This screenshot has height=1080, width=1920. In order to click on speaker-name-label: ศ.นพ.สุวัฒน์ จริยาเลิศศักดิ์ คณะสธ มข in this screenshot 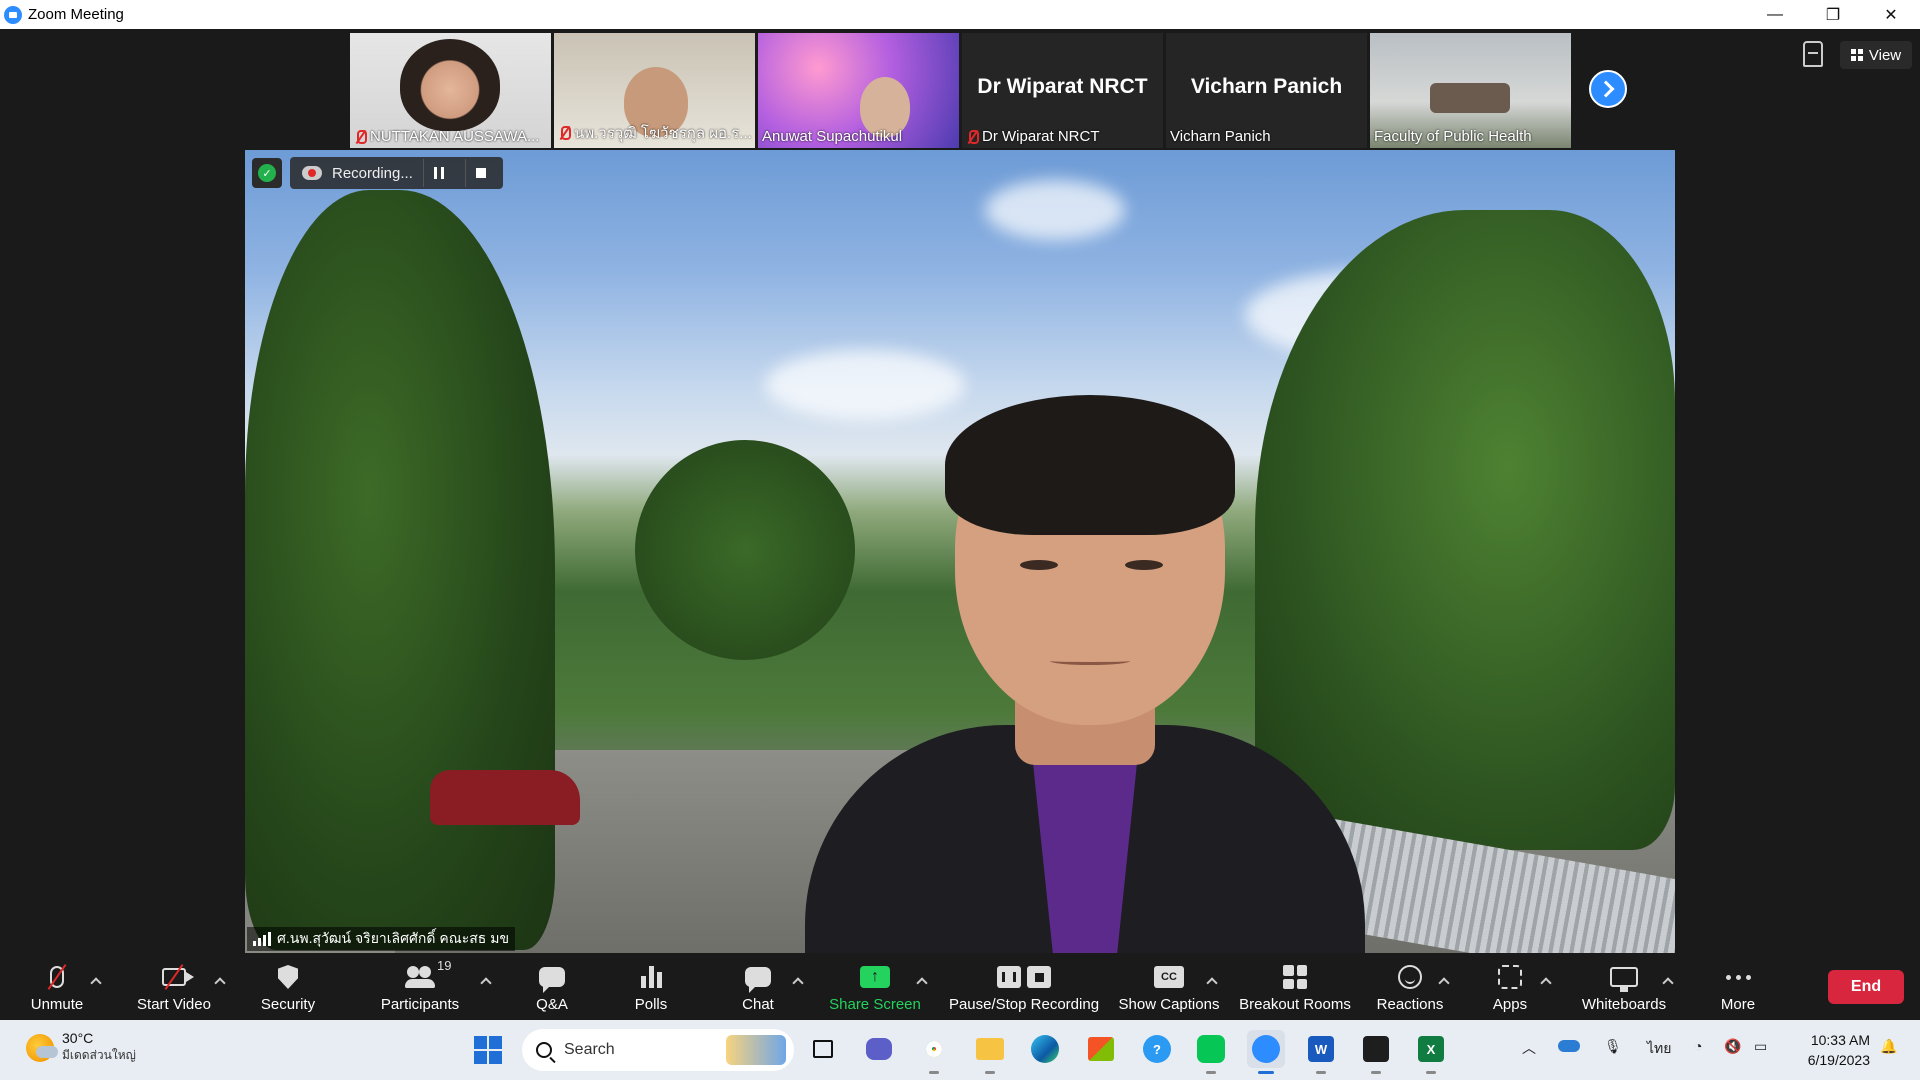, I will do `click(381, 939)`.